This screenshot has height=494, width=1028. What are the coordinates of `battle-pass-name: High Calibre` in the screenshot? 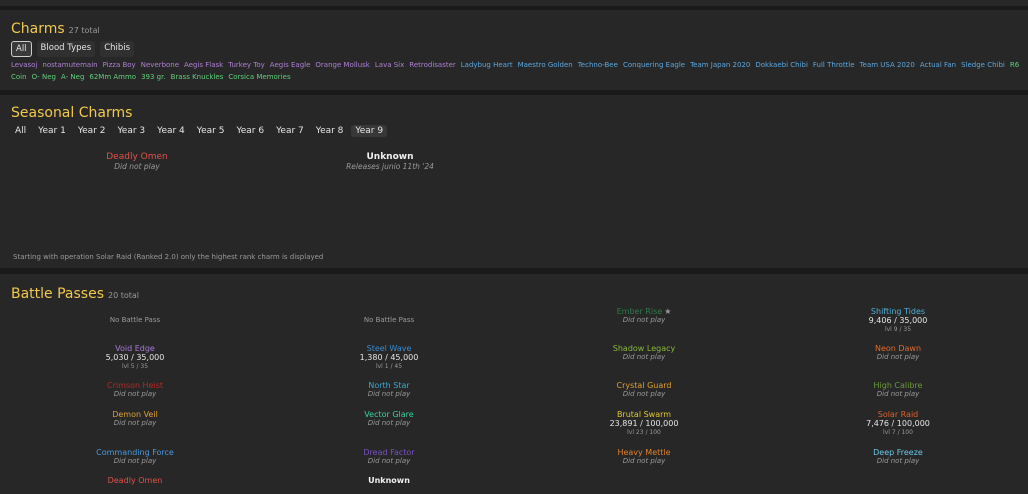 It's located at (898, 385).